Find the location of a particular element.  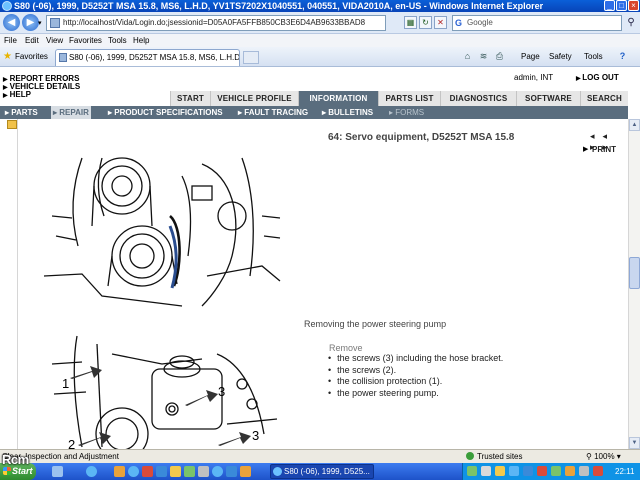

new-tab-button is located at coordinates (251, 57).